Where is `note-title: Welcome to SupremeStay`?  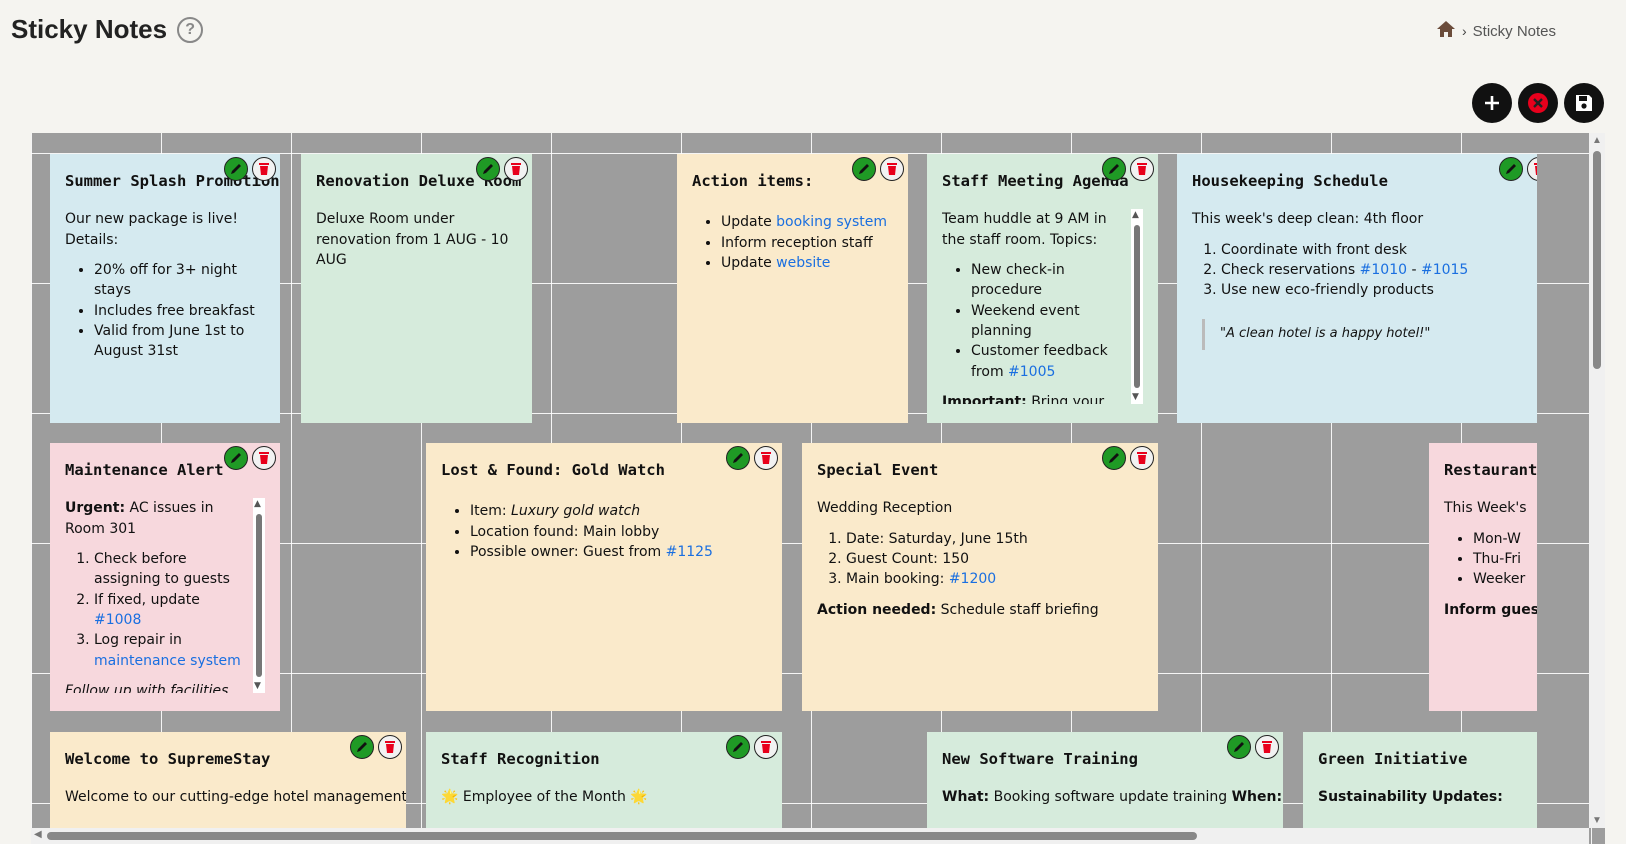 note-title: Welcome to SupremeStay is located at coordinates (168, 759).